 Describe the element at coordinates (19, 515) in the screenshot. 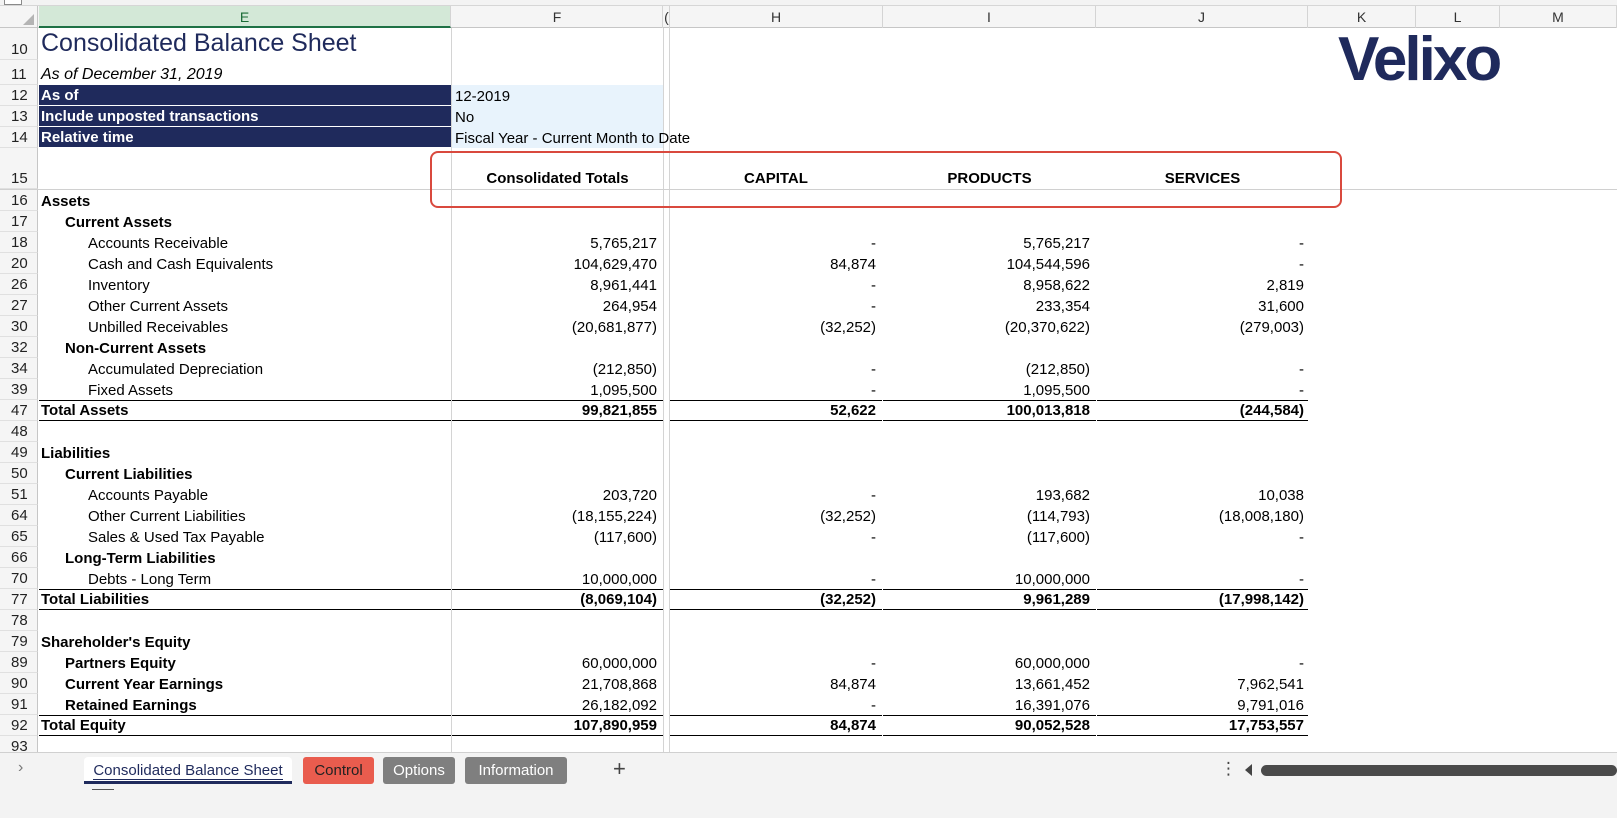

I see `row-number: 64` at that location.